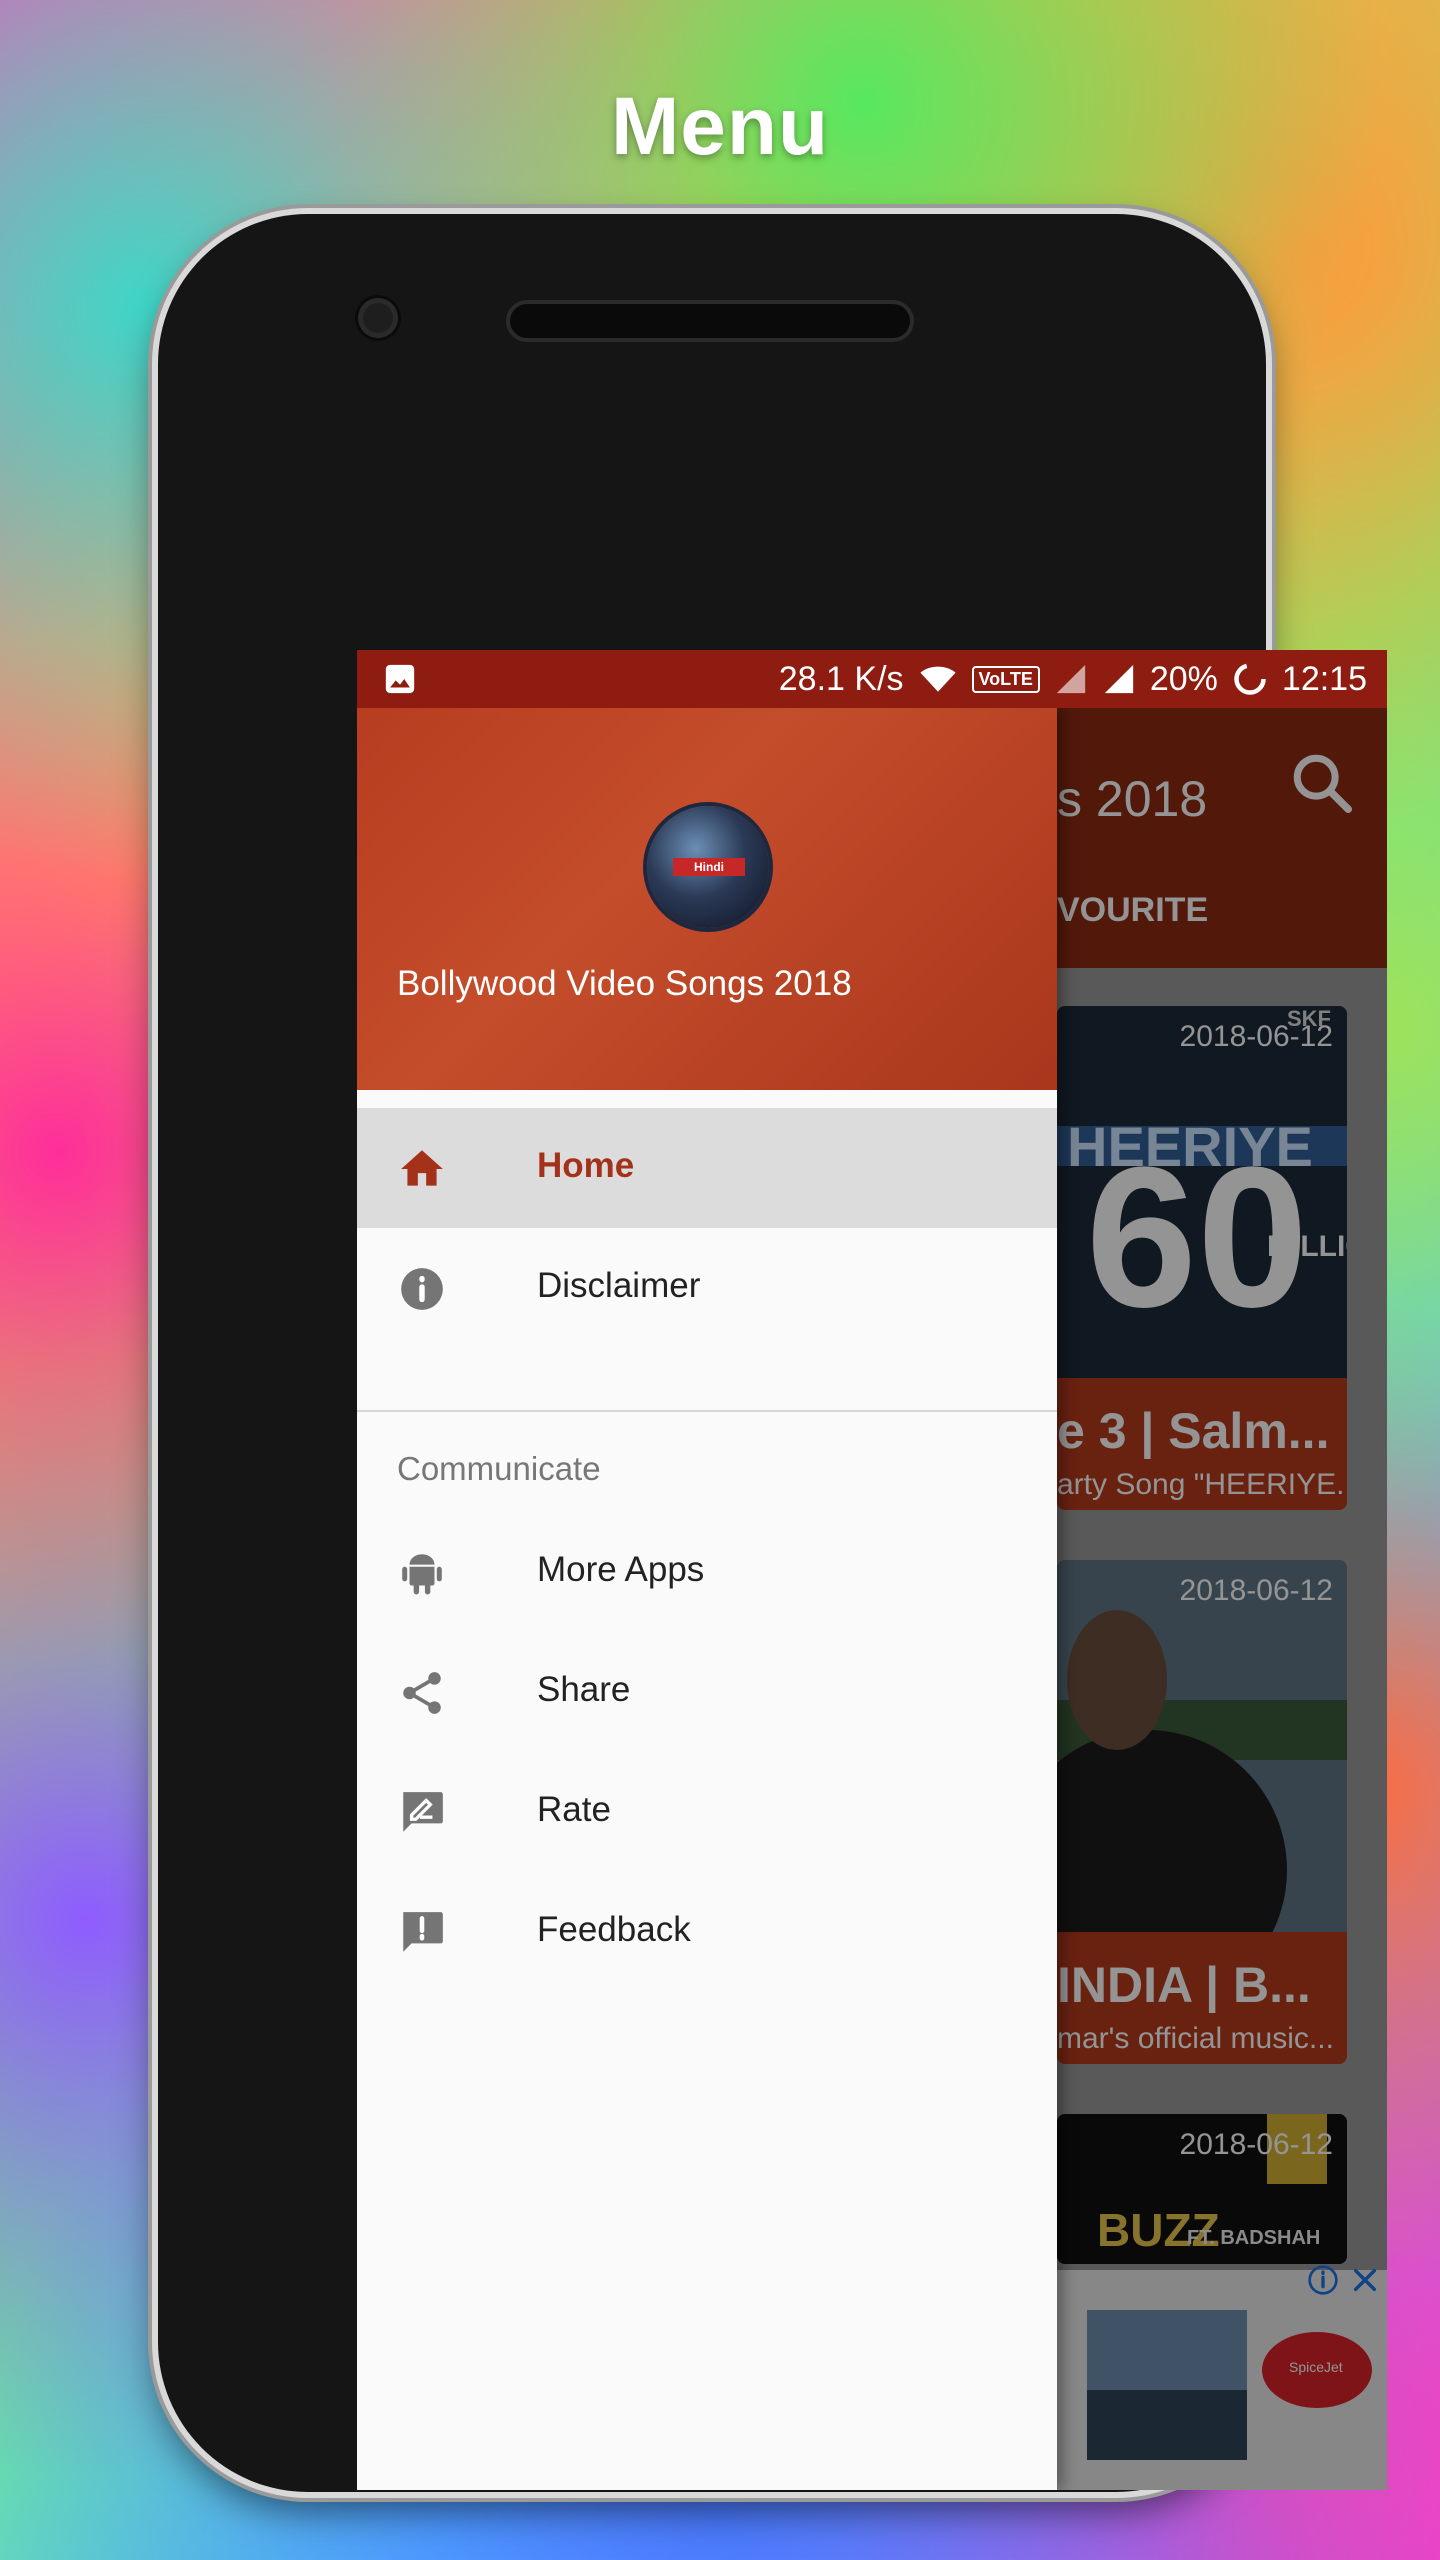 Image resolution: width=1440 pixels, height=2560 pixels. What do you see at coordinates (621, 1569) in the screenshot?
I see `menu-item-label: More Apps` at bounding box center [621, 1569].